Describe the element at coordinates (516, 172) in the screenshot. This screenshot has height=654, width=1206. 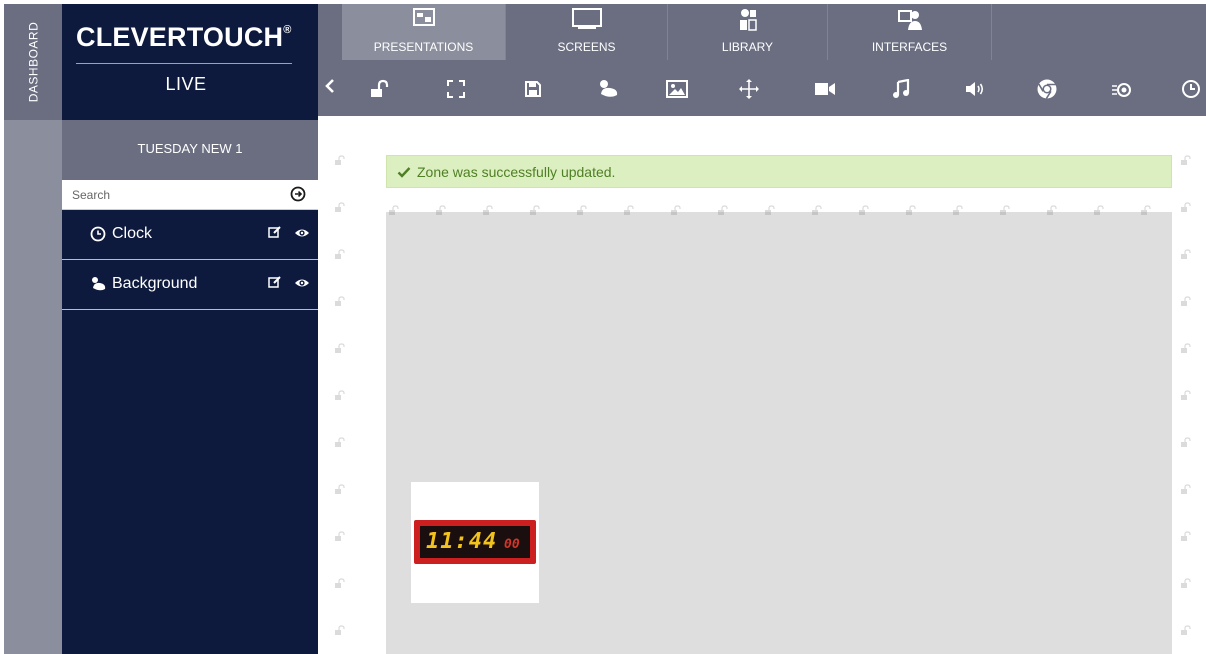
I see `alert-message: Zone was successfully updated.` at that location.